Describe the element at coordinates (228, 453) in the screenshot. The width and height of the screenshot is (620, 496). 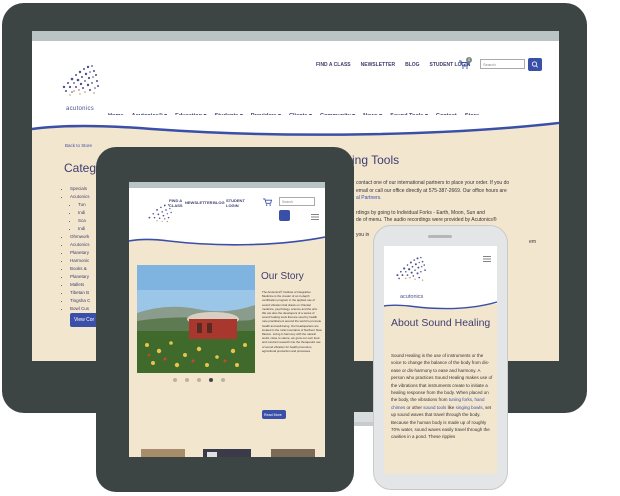
I see `thumbnail-row` at that location.